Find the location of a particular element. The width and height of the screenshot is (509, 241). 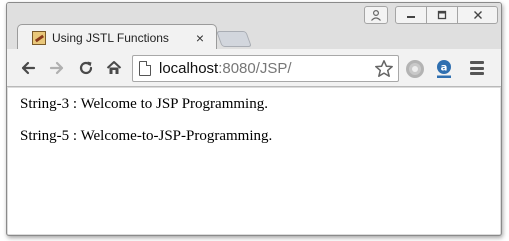

close-icon is located at coordinates (477, 15).